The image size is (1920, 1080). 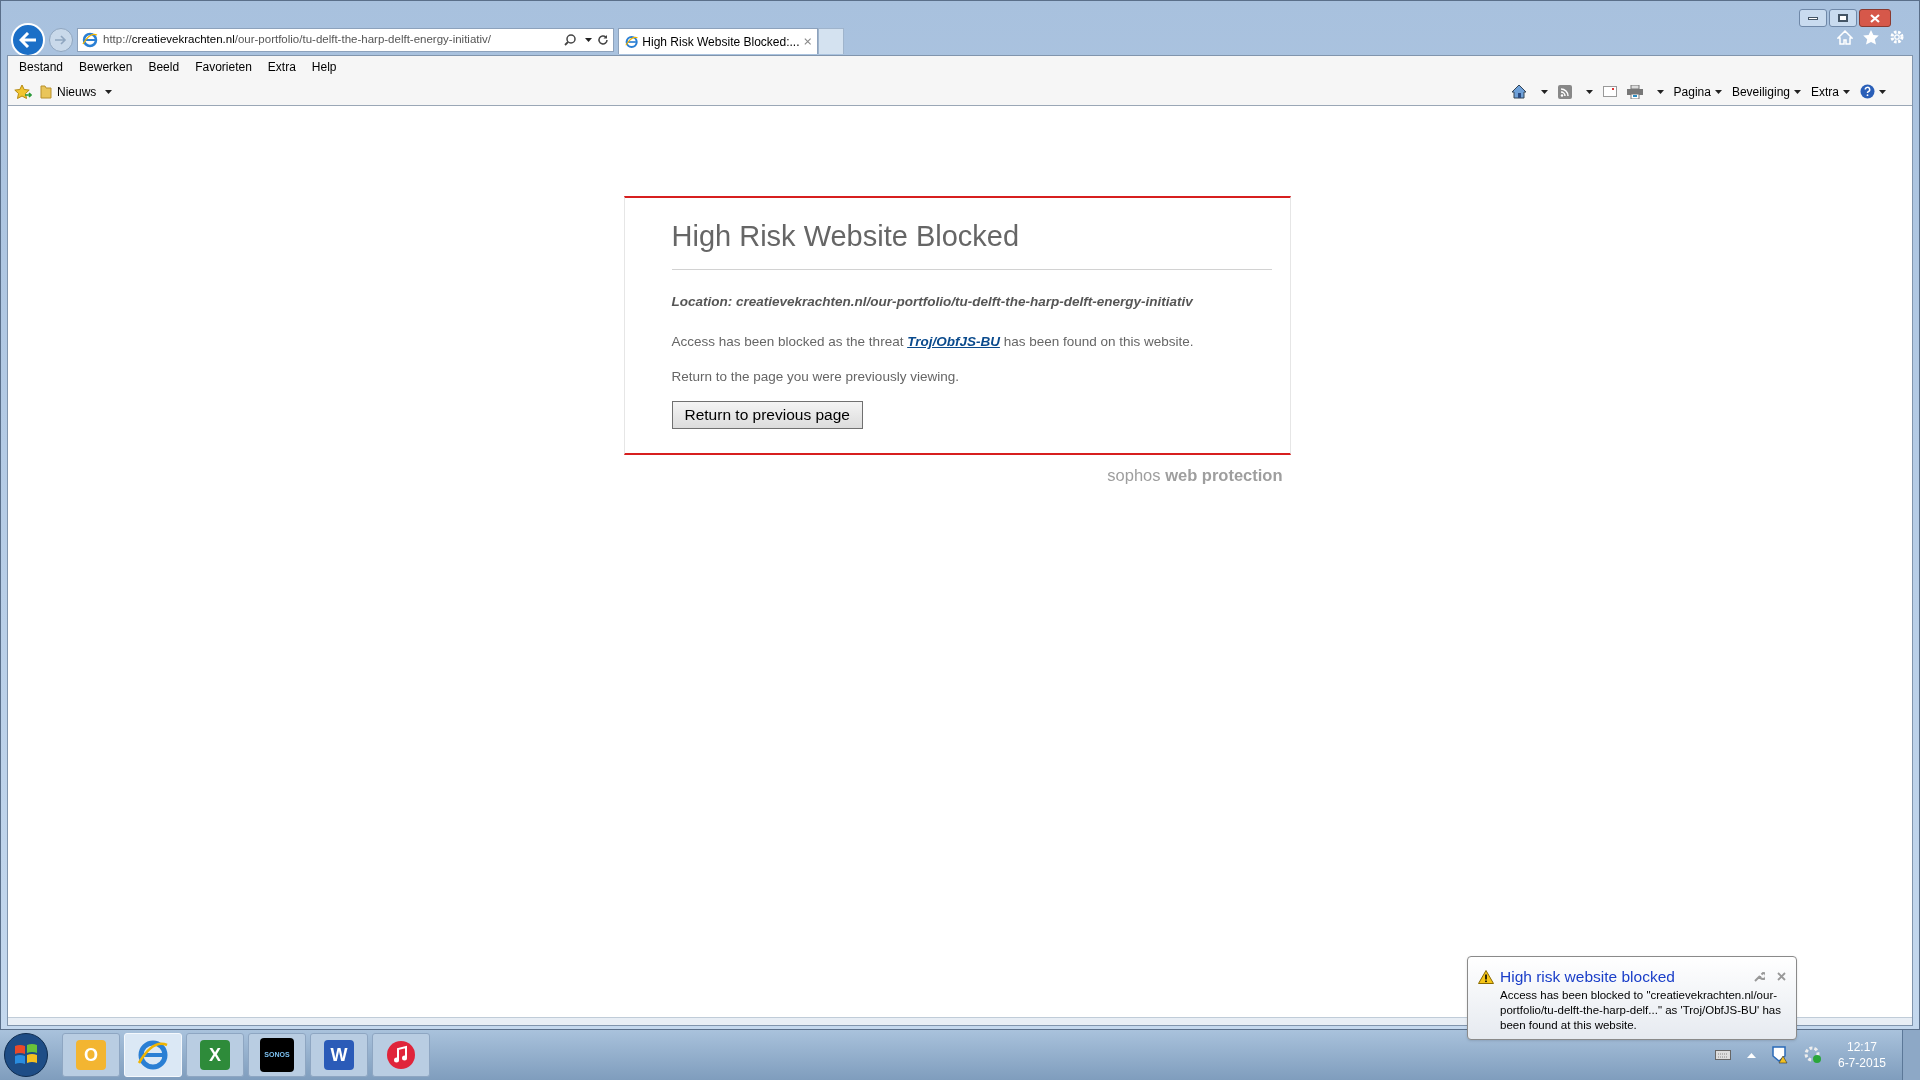 What do you see at coordinates (1751, 1055) in the screenshot?
I see `show-hidden-icons-icon` at bounding box center [1751, 1055].